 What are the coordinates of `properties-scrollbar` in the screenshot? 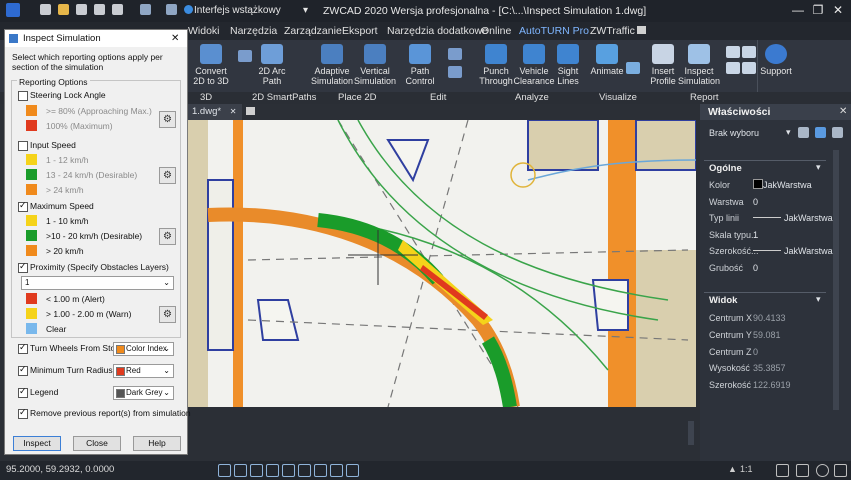 It's located at (836, 280).